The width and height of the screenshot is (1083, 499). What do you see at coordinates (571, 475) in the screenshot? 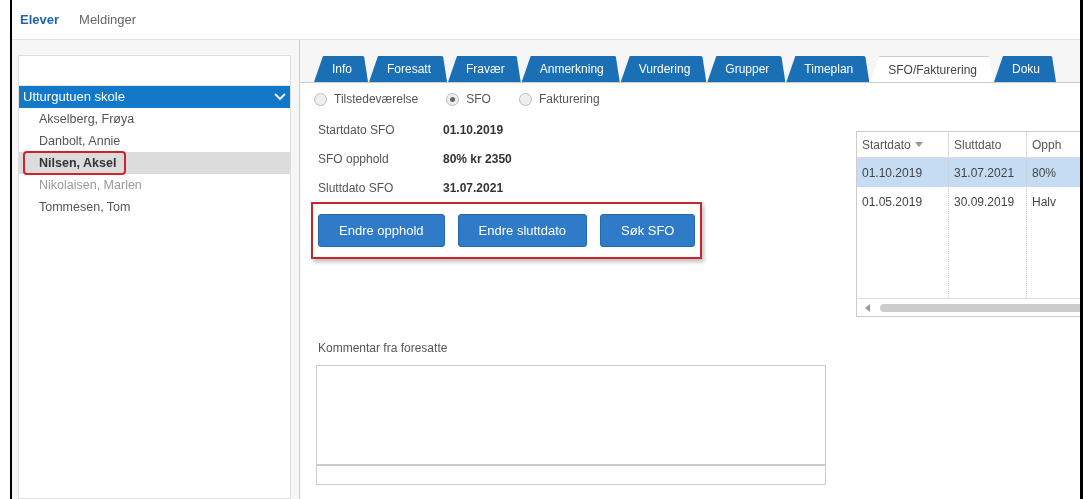
I see `text-field` at bounding box center [571, 475].